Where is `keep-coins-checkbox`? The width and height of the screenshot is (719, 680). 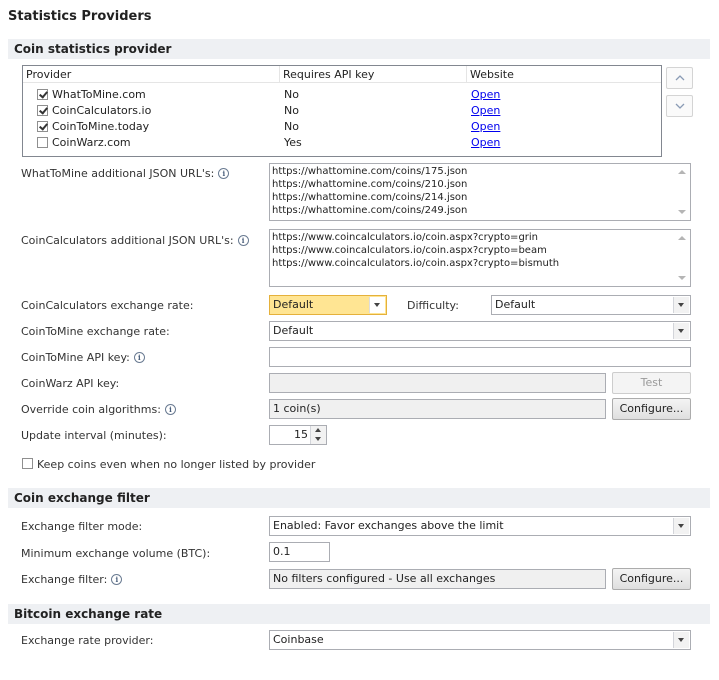
keep-coins-checkbox is located at coordinates (27, 463).